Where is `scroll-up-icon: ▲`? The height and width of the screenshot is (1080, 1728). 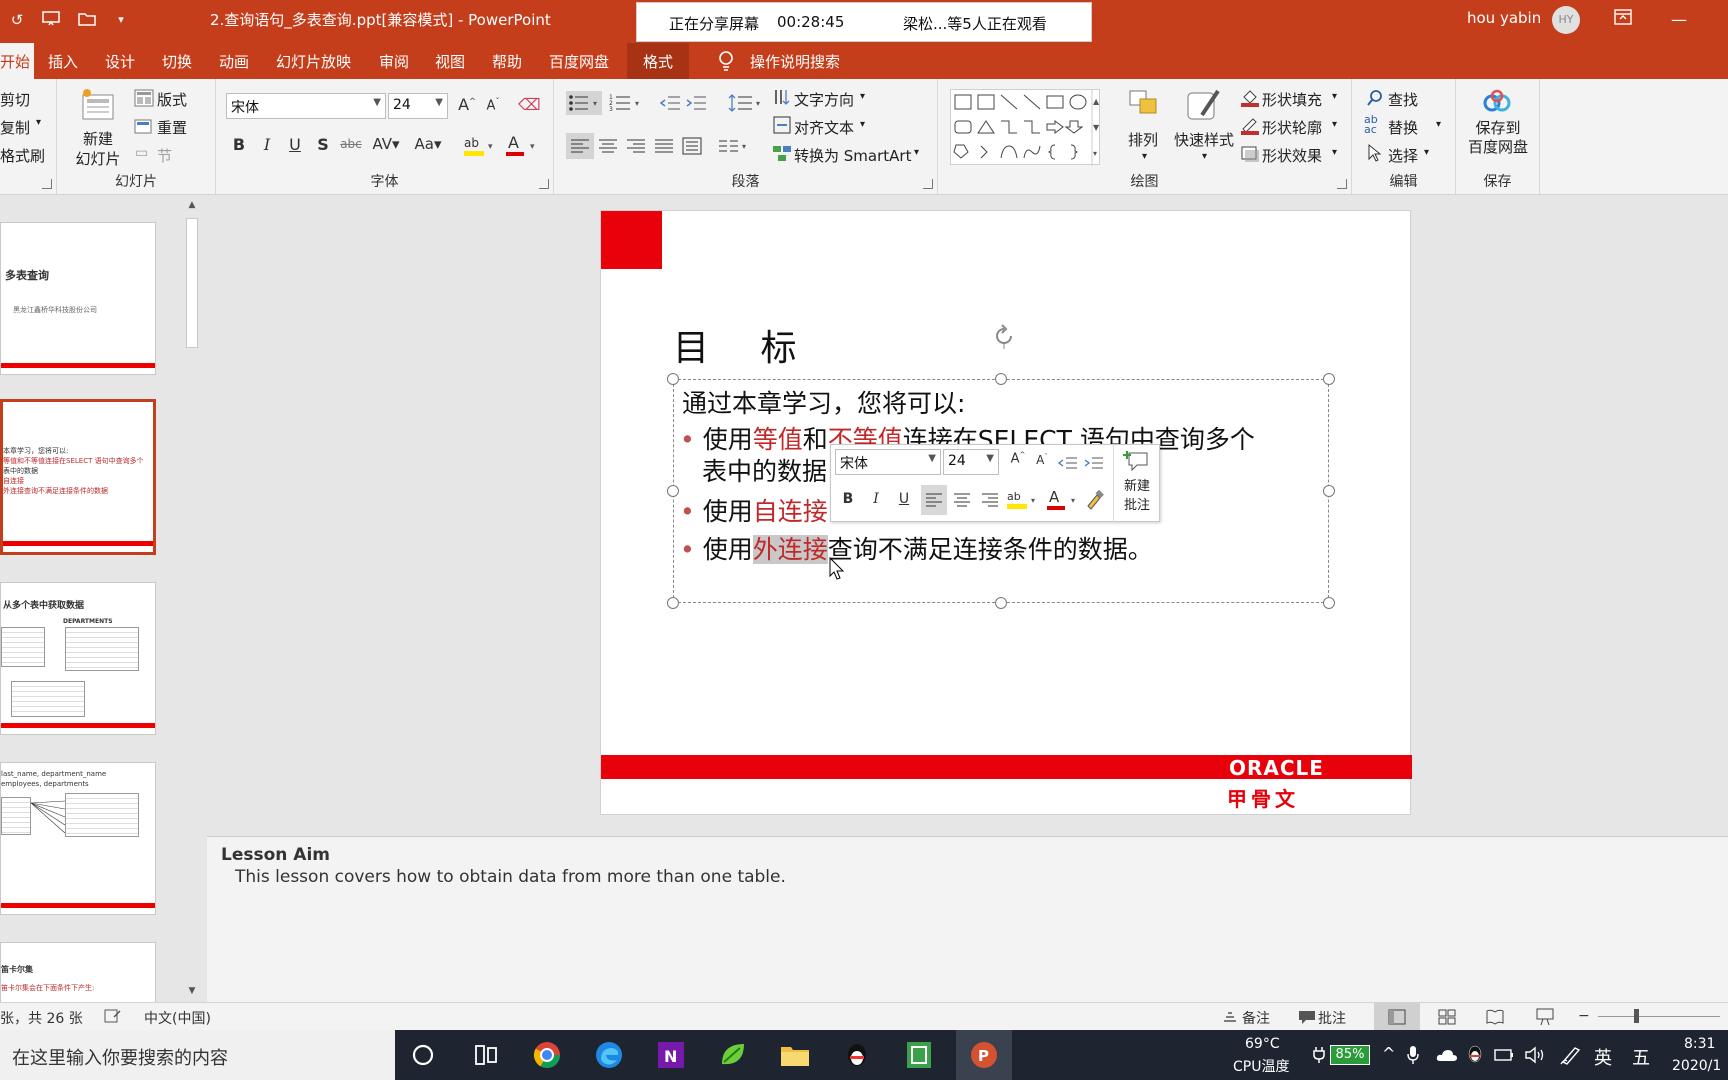 scroll-up-icon: ▲ is located at coordinates (192, 205).